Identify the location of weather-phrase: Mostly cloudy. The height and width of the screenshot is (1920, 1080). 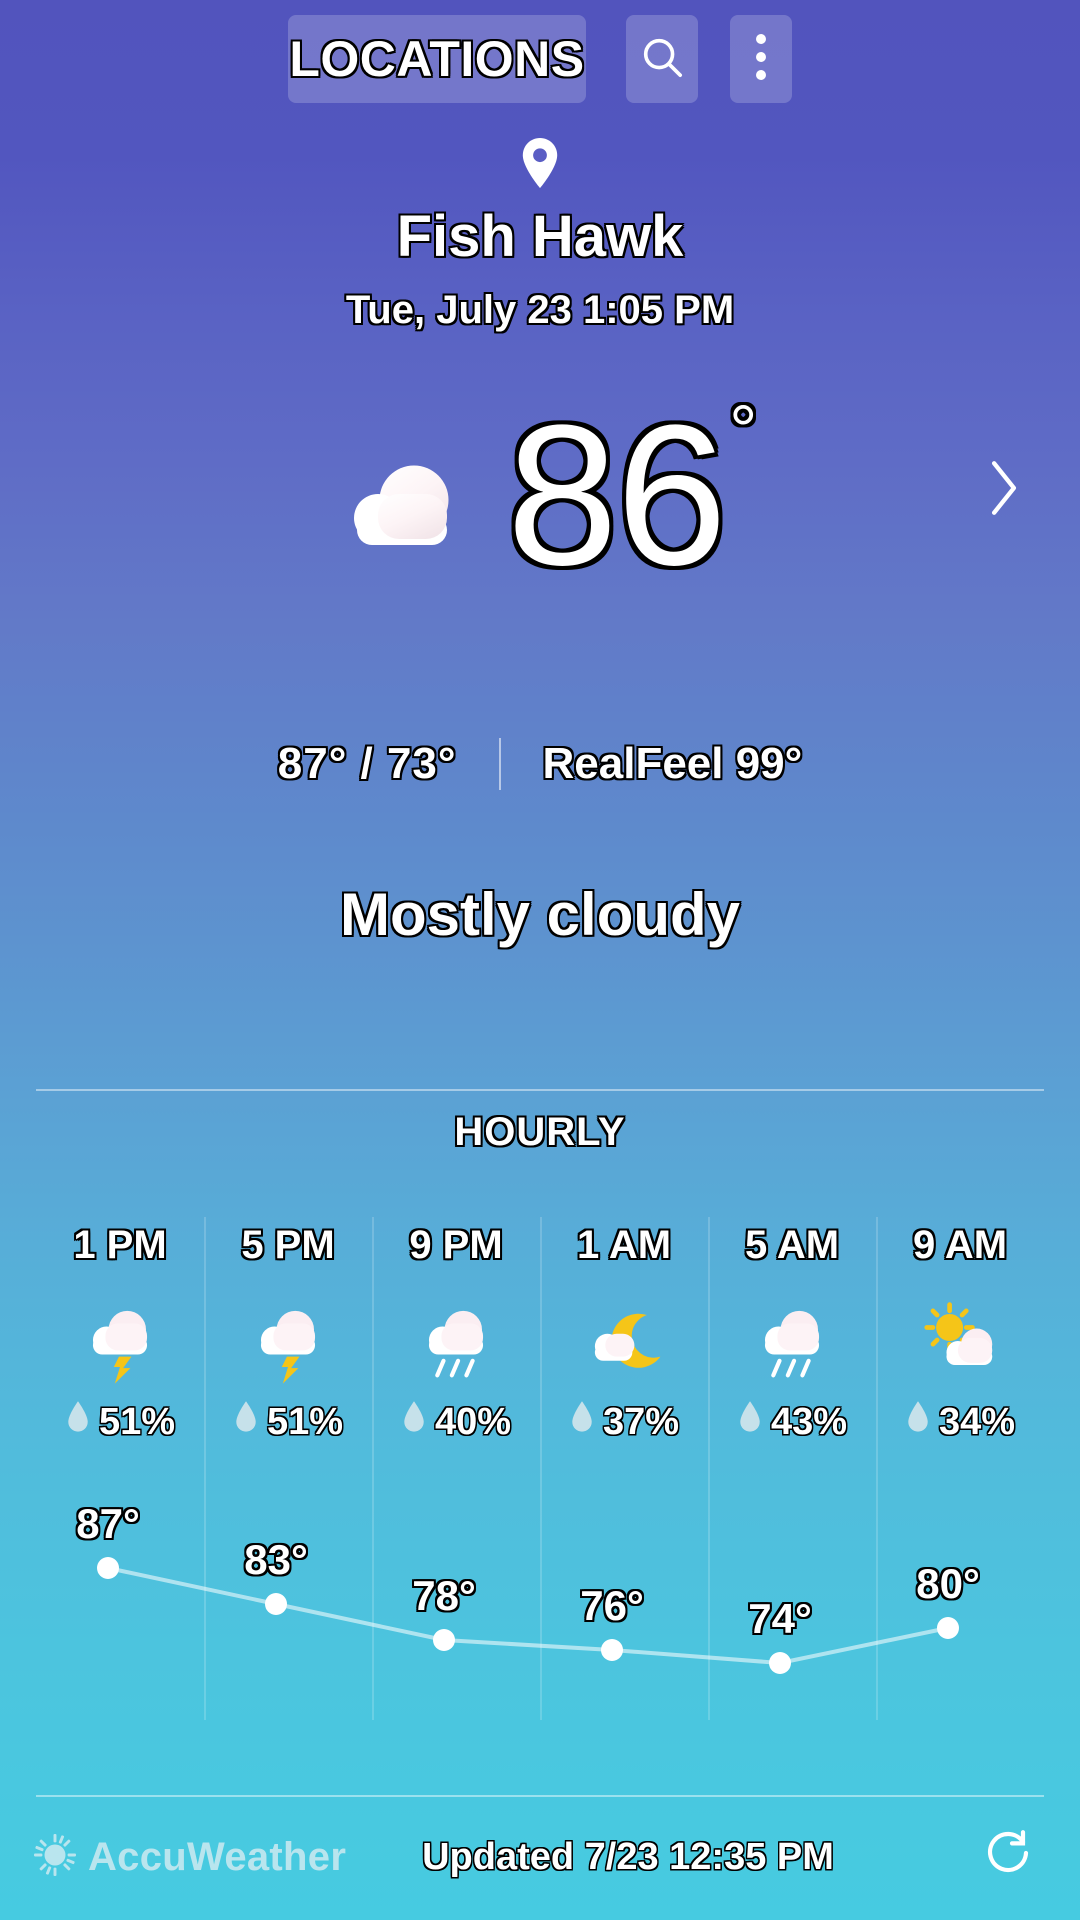
(540, 914).